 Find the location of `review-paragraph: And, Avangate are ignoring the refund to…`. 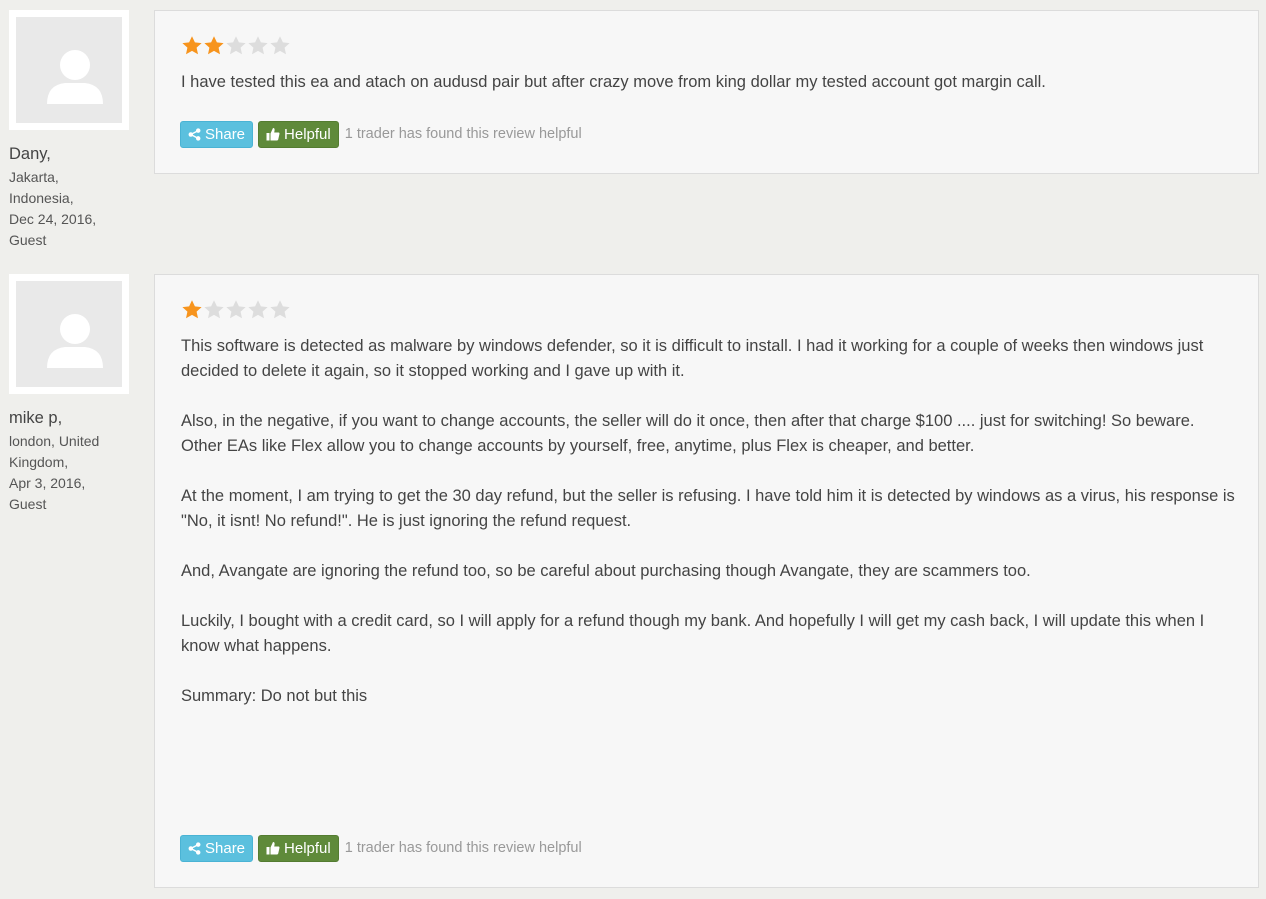

review-paragraph: And, Avangate are ignoring the refund to… is located at coordinates (606, 571).